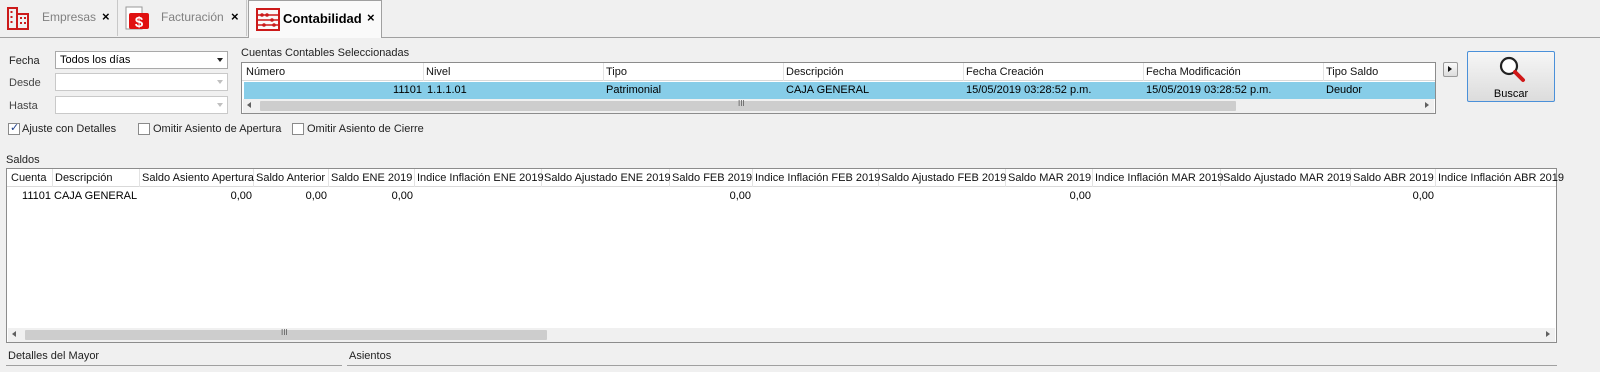 The width and height of the screenshot is (1600, 372). Describe the element at coordinates (268, 19) in the screenshot. I see `abacus-icon` at that location.